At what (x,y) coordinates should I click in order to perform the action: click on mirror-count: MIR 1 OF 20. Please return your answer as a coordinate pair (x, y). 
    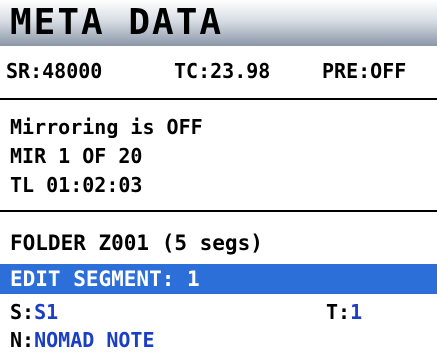
    Looking at the image, I should click on (76, 156).